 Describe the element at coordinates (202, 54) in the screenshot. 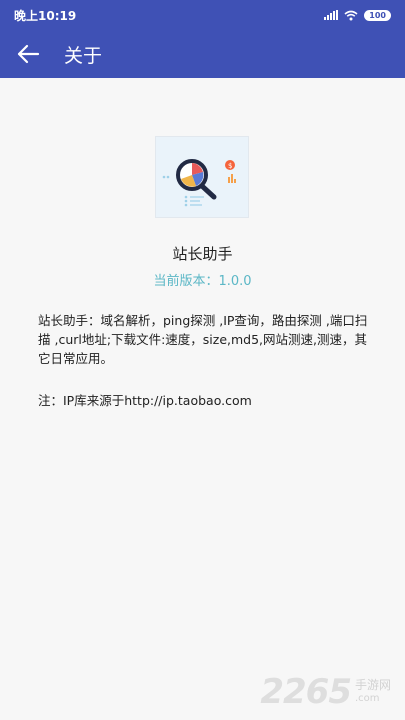

I see `app-bar: 关于` at that location.